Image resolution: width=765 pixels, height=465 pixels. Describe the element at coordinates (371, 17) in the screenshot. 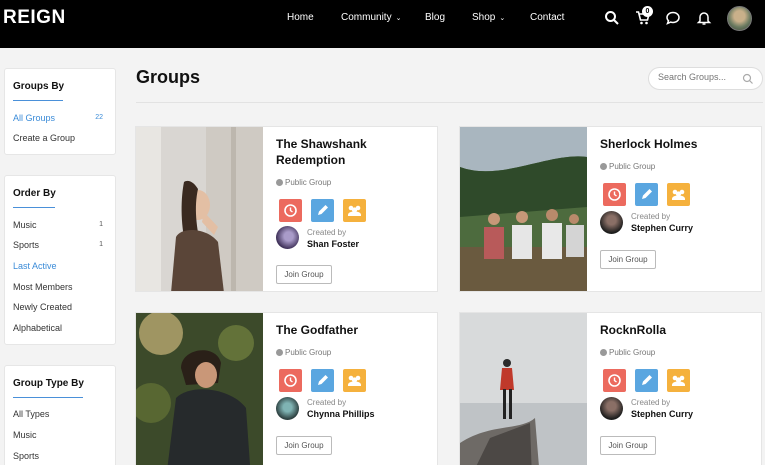

I see `nav-community: Community ⌄` at that location.